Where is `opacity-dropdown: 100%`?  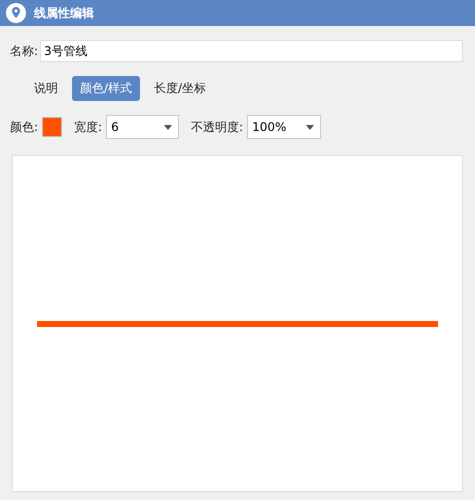 opacity-dropdown: 100% is located at coordinates (284, 127).